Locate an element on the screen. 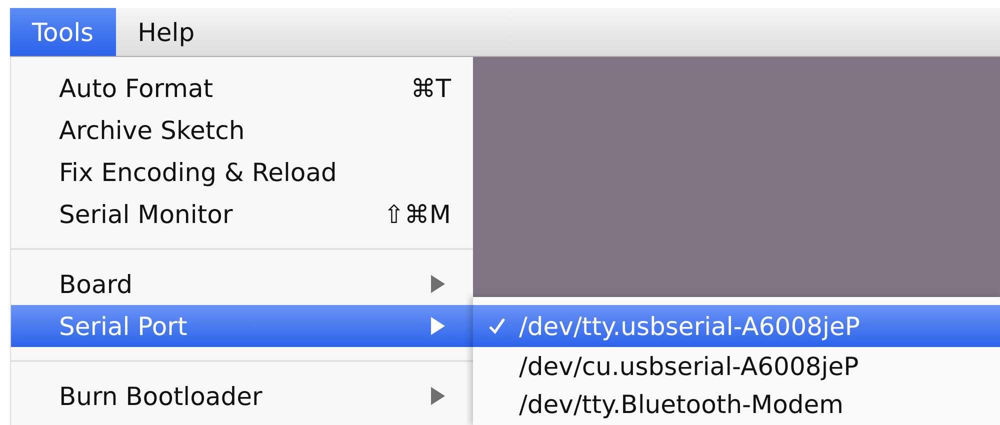 This screenshot has height=425, width=1000. menu-item-label: Auto Format is located at coordinates (136, 88).